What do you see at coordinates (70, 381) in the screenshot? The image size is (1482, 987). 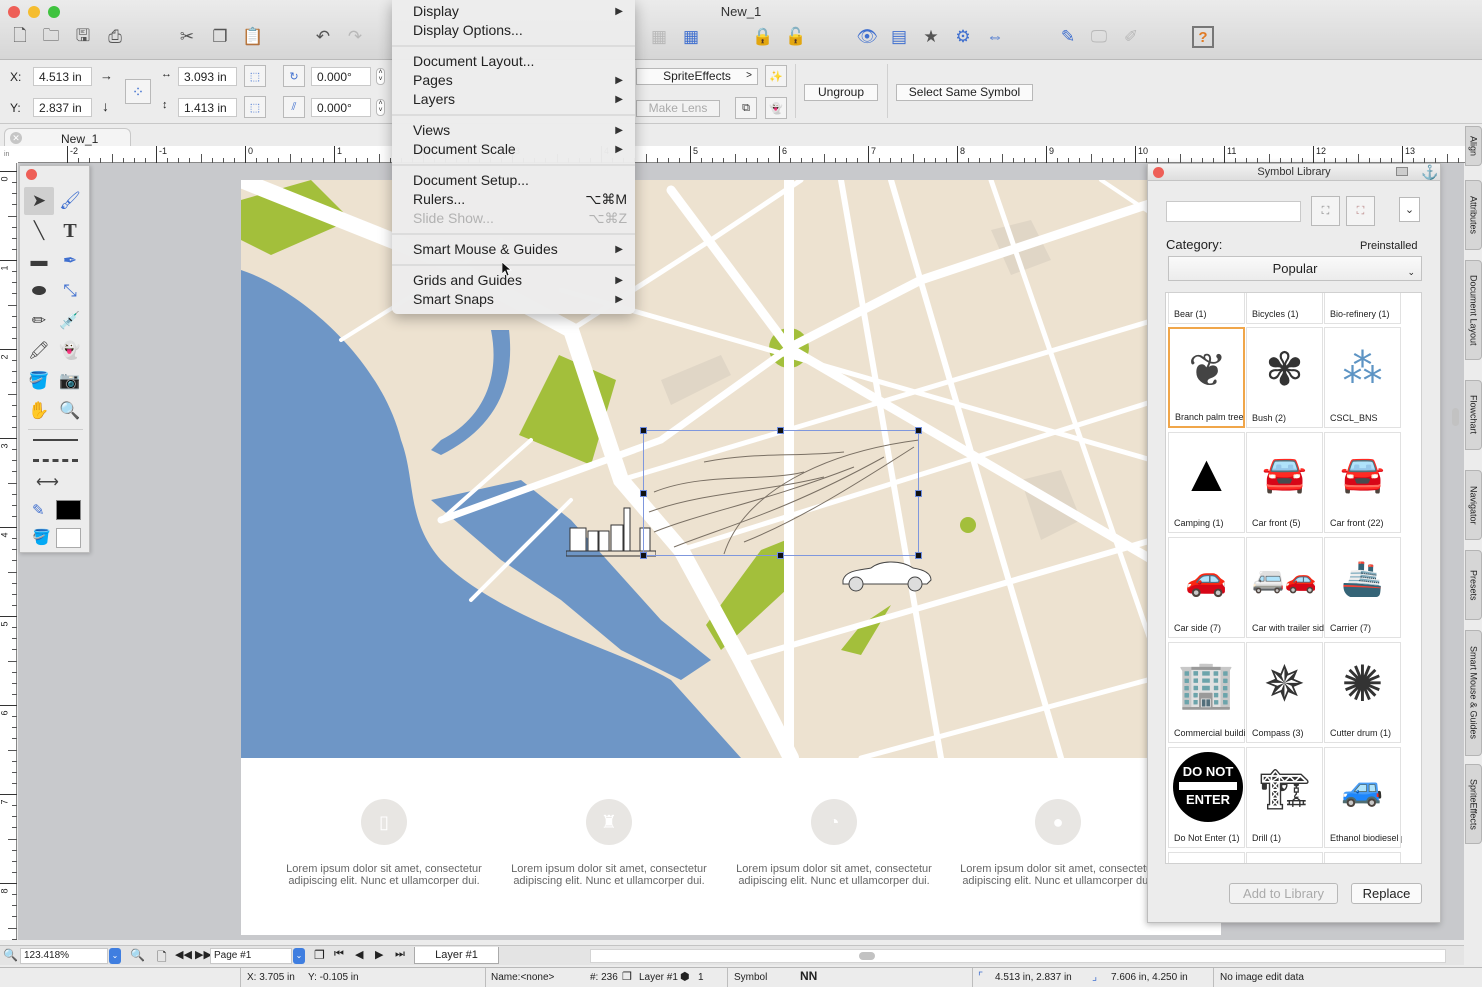 I see `camera-tool-icon: 📷` at bounding box center [70, 381].